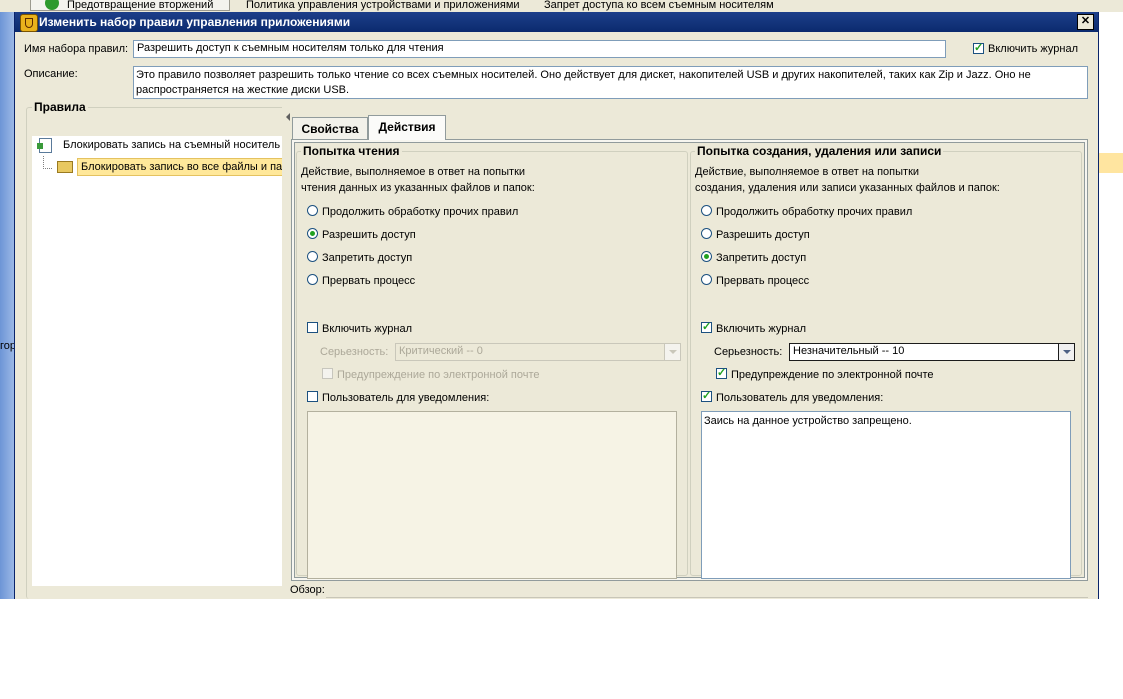 The image size is (1123, 699). Describe the element at coordinates (706, 395) in the screenshot. I see `write-notify-user-checkbox` at that location.